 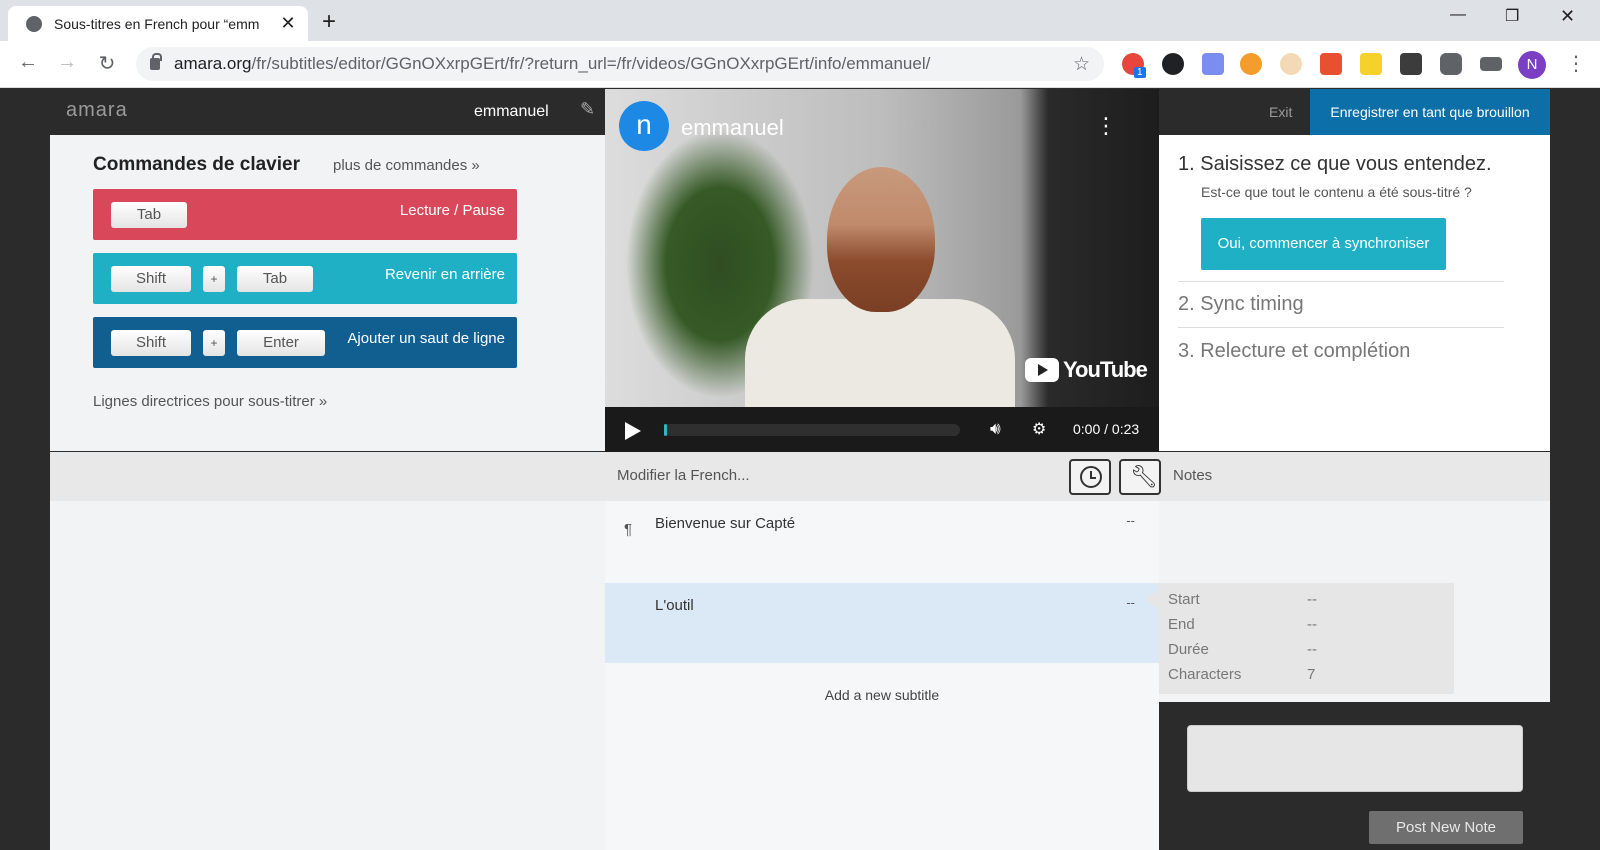 I want to click on pencil-icon: ✎, so click(x=587, y=109).